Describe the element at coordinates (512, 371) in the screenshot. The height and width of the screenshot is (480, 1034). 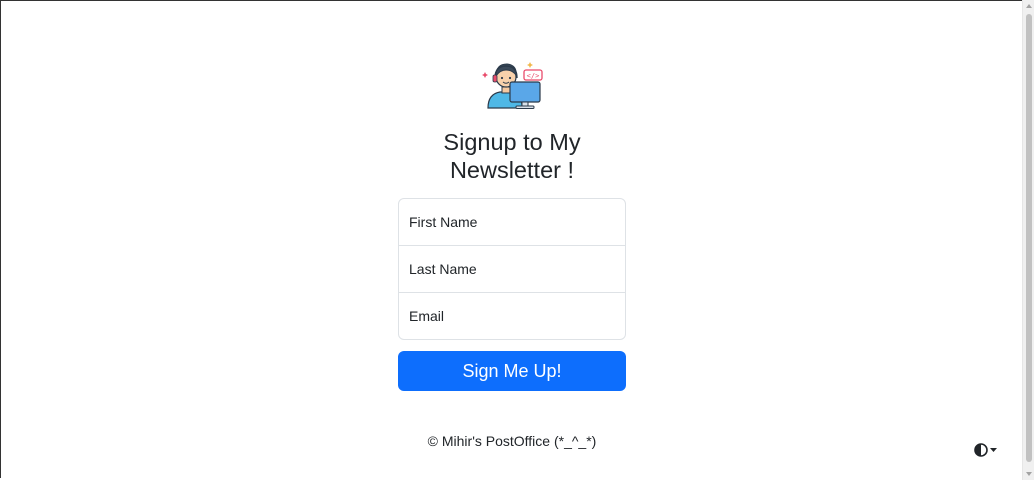
I see `sign-me-up-button: Sign Me Up!` at that location.